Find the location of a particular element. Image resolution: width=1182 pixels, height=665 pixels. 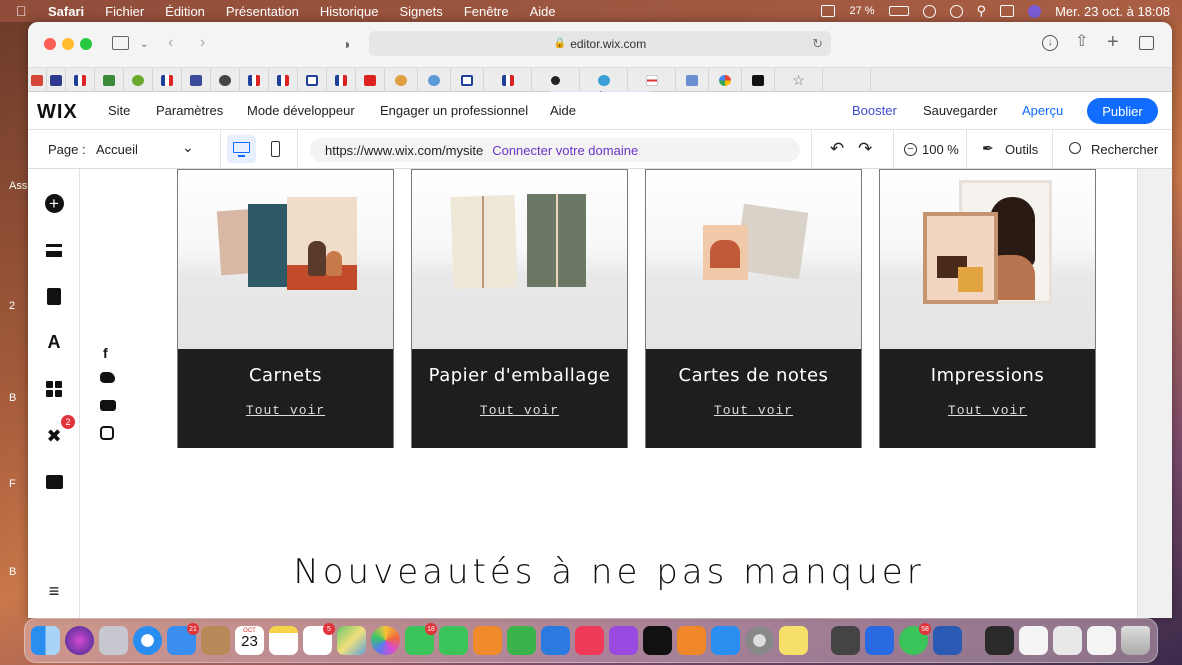

twitter-icon is located at coordinates (107, 377).